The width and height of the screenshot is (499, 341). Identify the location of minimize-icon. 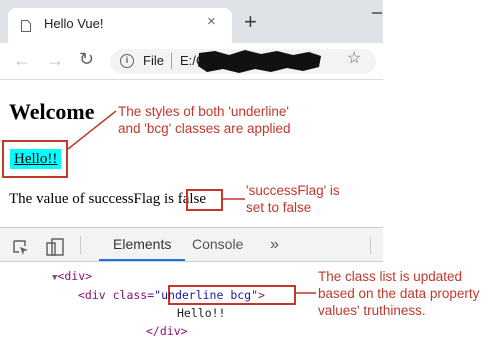
(367, 13).